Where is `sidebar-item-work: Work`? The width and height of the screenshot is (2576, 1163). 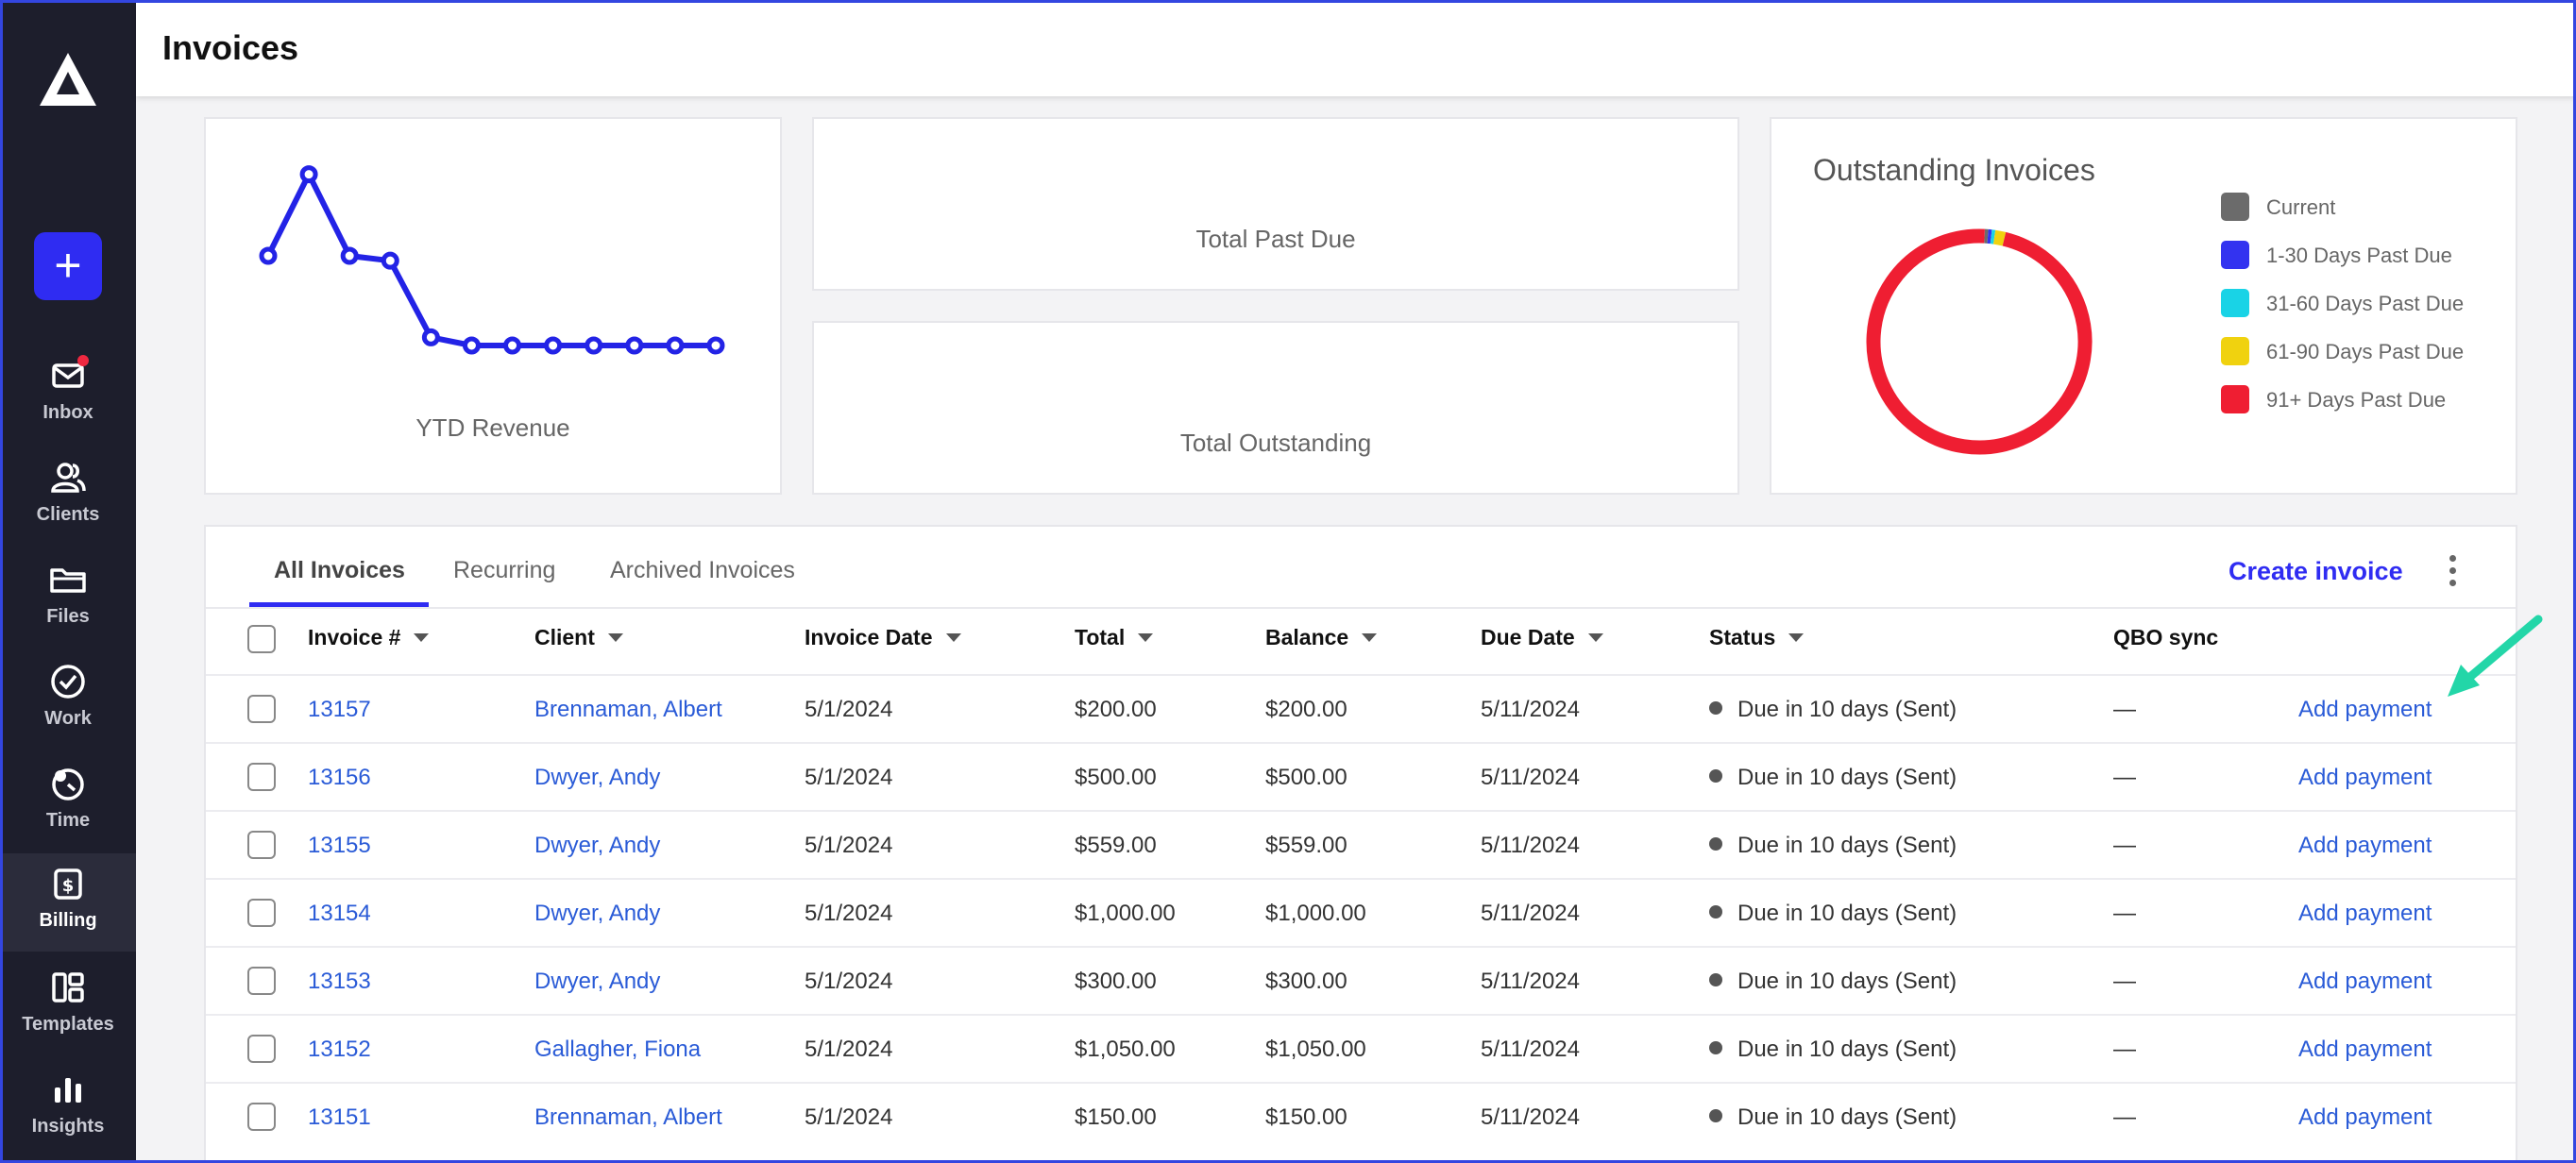
sidebar-item-work: Work is located at coordinates (68, 700).